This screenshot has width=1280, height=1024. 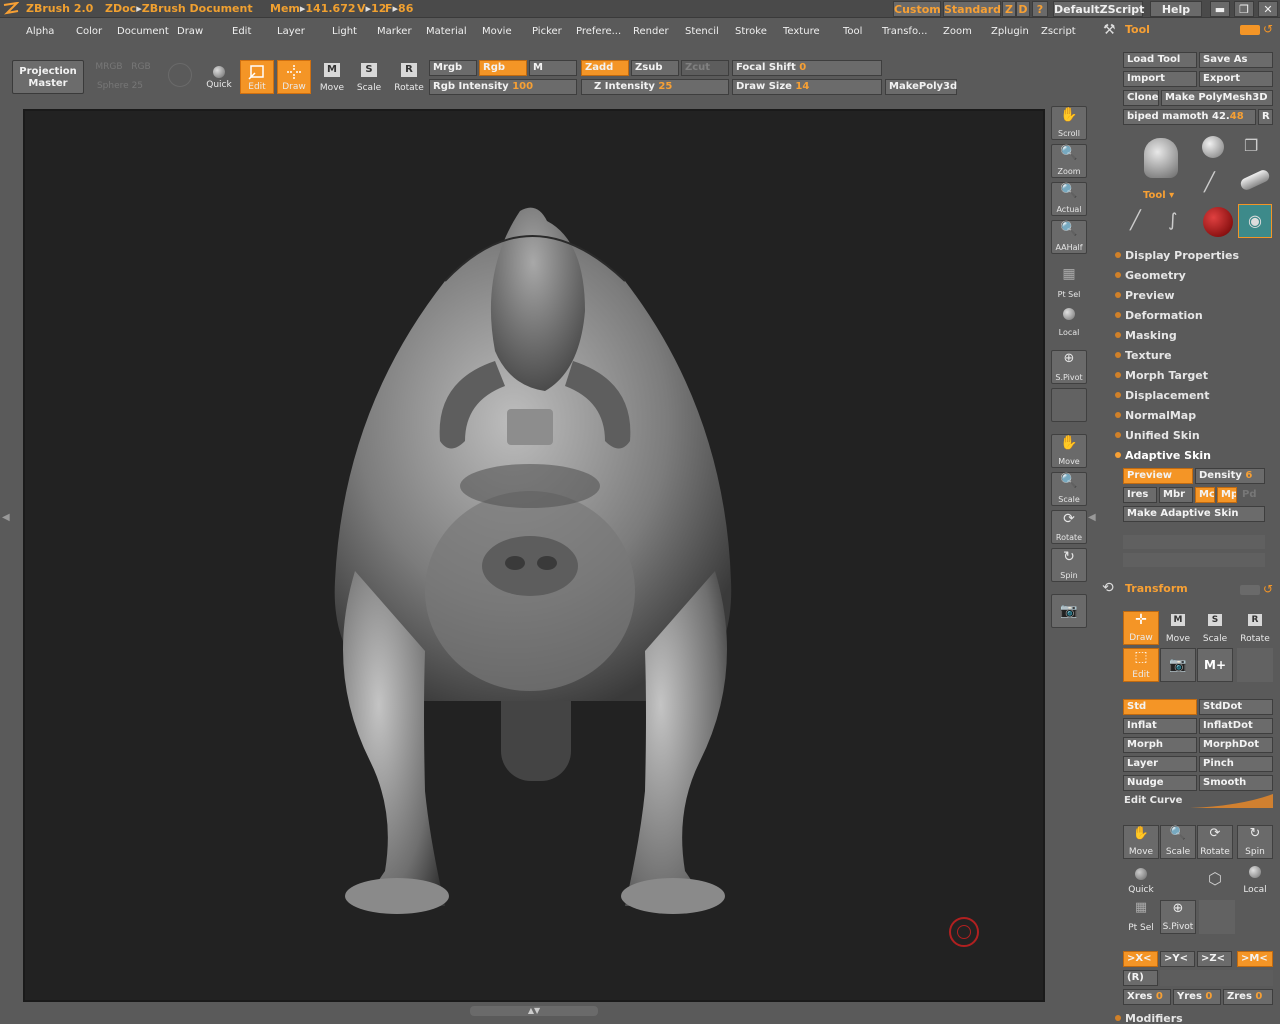 I want to click on stack-tool-icon: ❐, so click(x=1251, y=145).